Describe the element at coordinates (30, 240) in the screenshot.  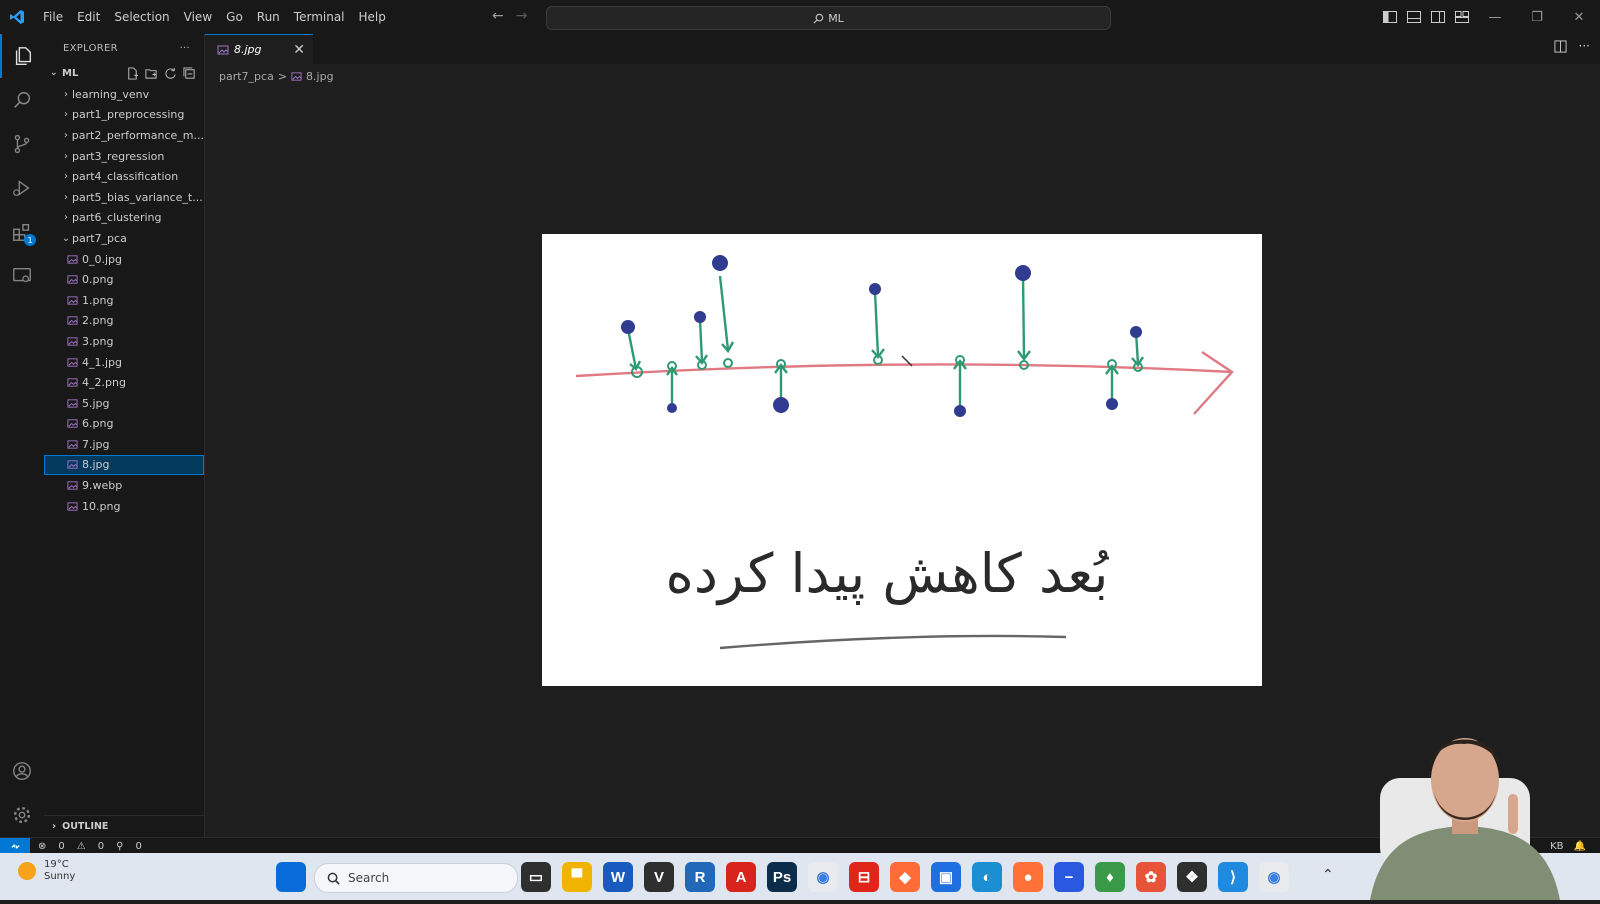
I see `extensions-badge: 1` at that location.